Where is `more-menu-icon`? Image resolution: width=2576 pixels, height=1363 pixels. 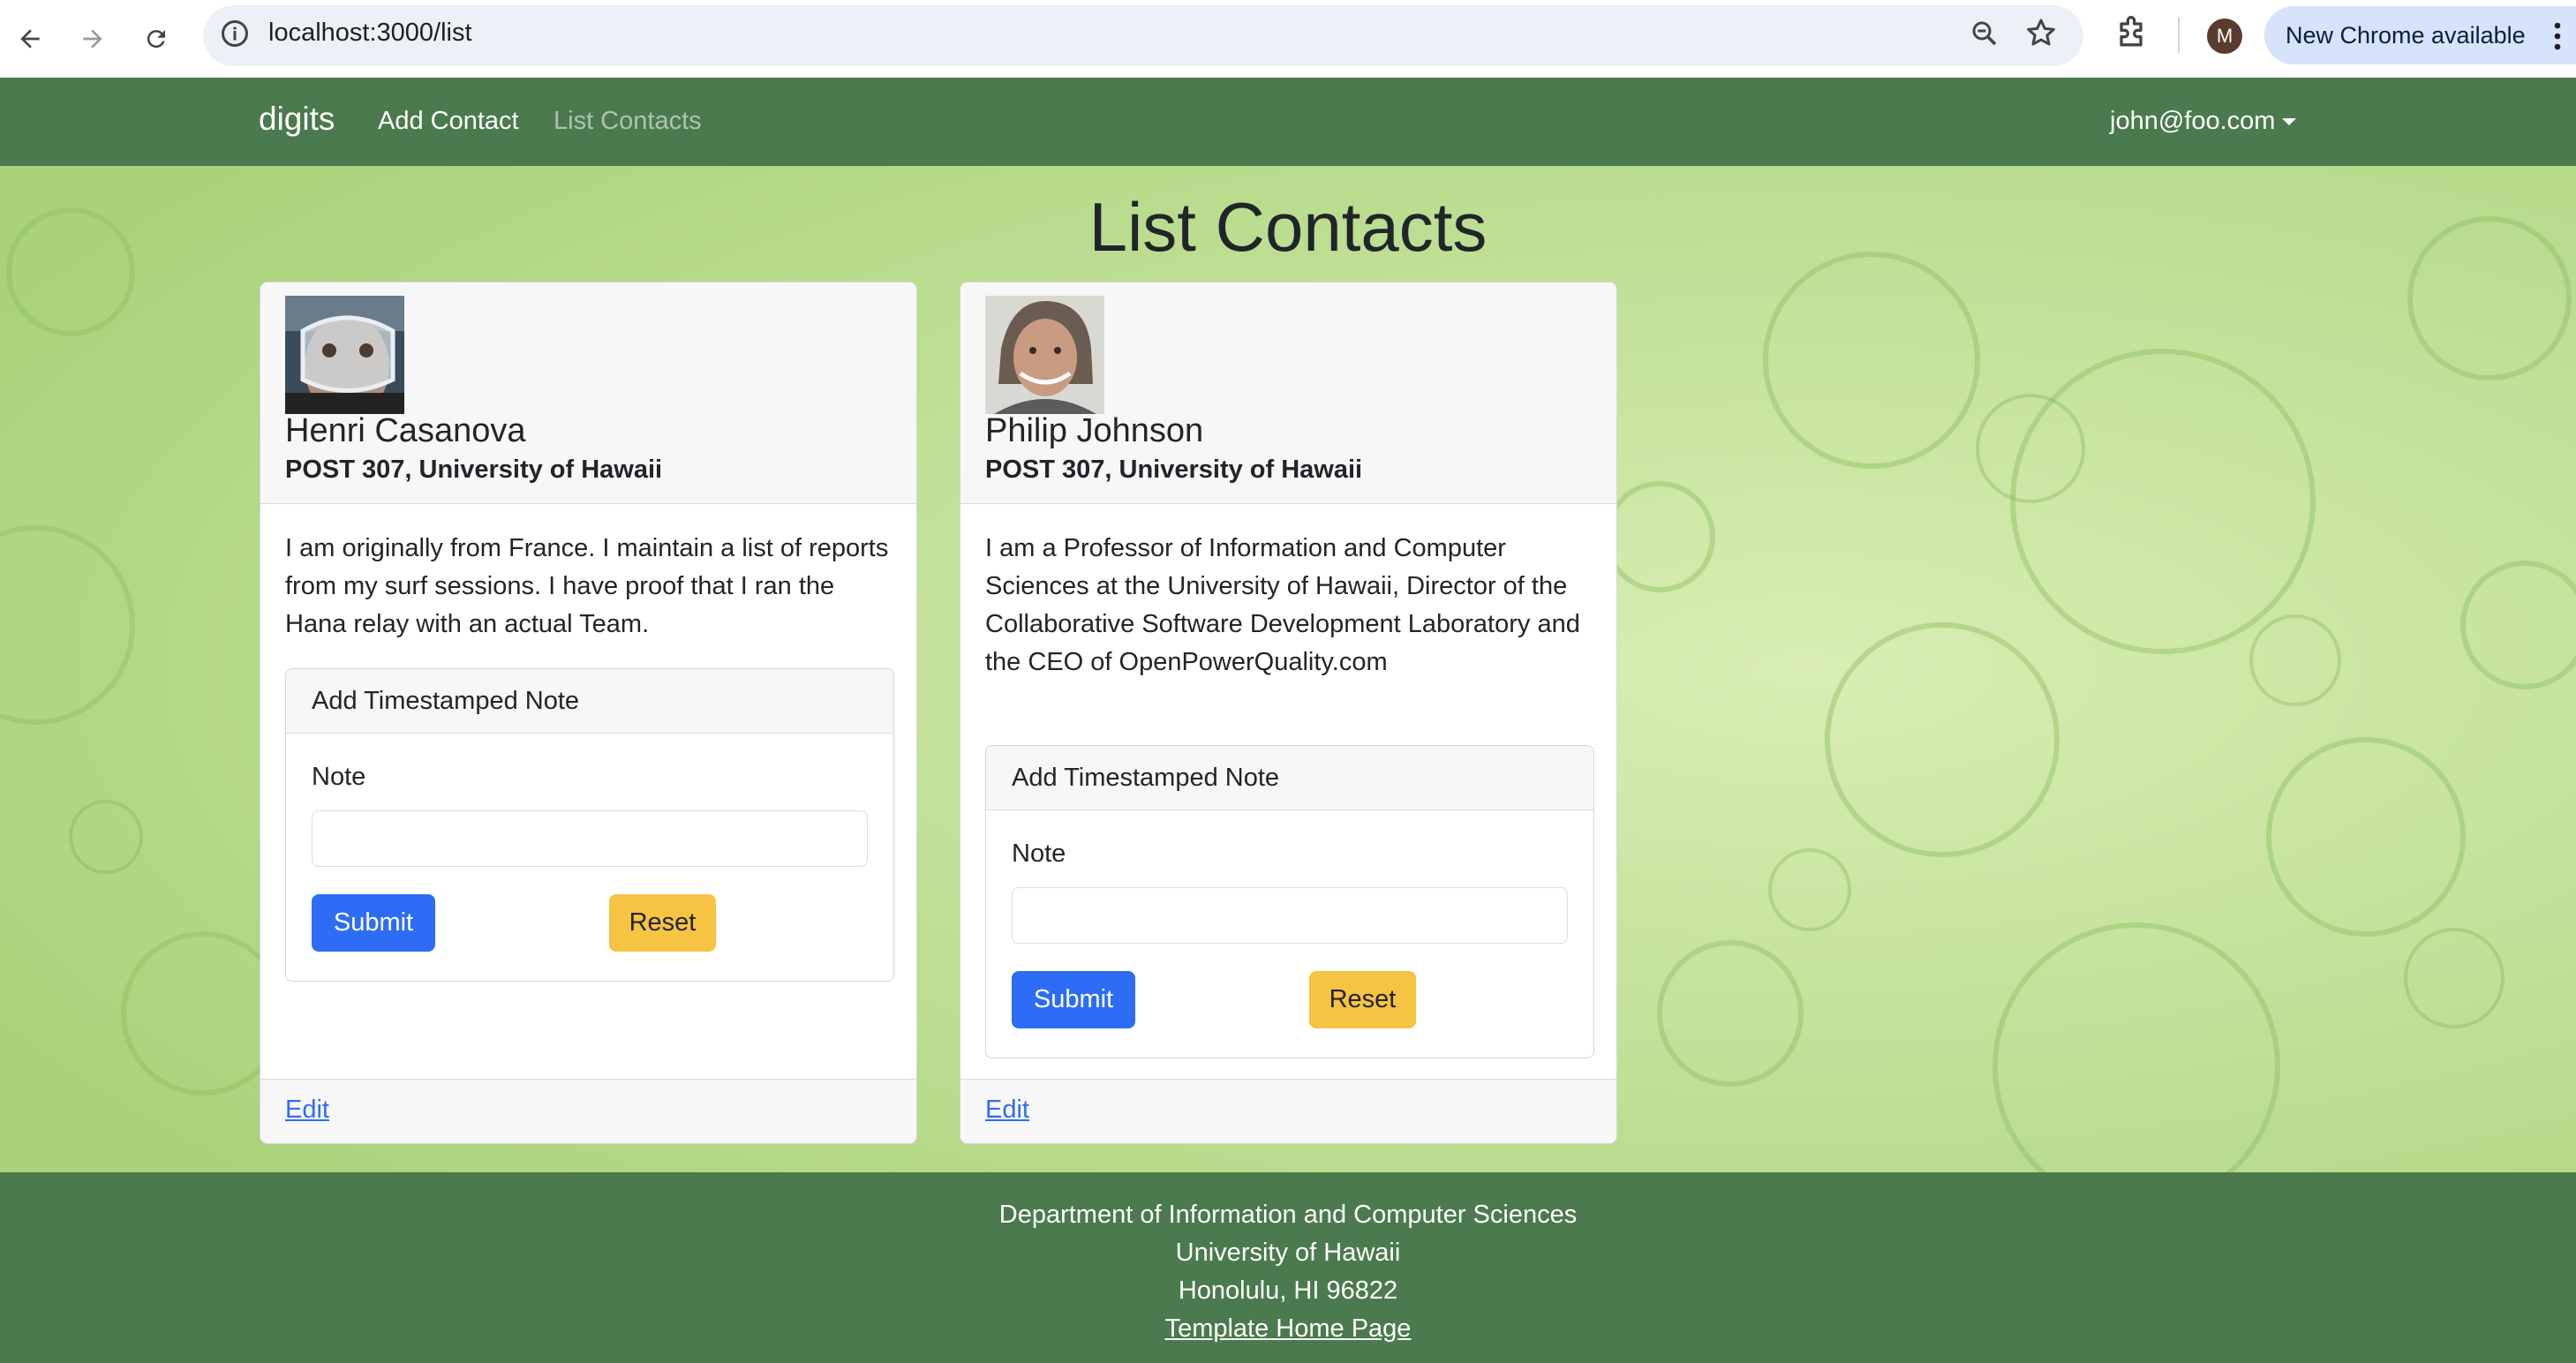 more-menu-icon is located at coordinates (2558, 39).